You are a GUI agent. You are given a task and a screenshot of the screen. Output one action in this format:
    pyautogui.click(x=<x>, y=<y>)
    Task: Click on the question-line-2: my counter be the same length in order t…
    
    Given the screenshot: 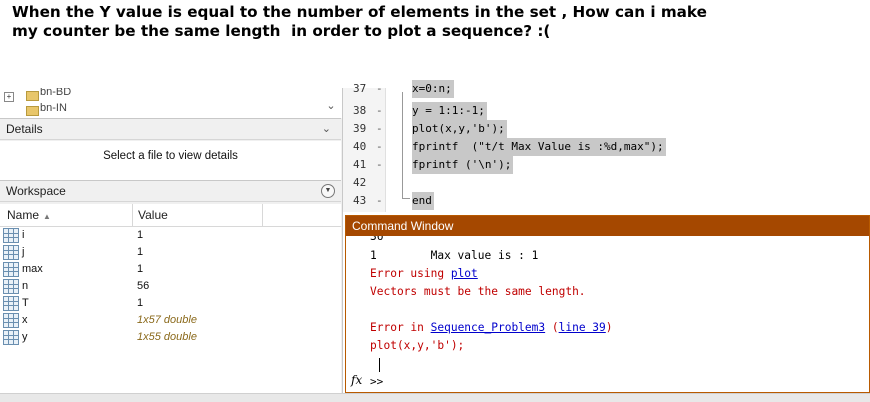 What is the action you would take?
    pyautogui.click(x=281, y=31)
    